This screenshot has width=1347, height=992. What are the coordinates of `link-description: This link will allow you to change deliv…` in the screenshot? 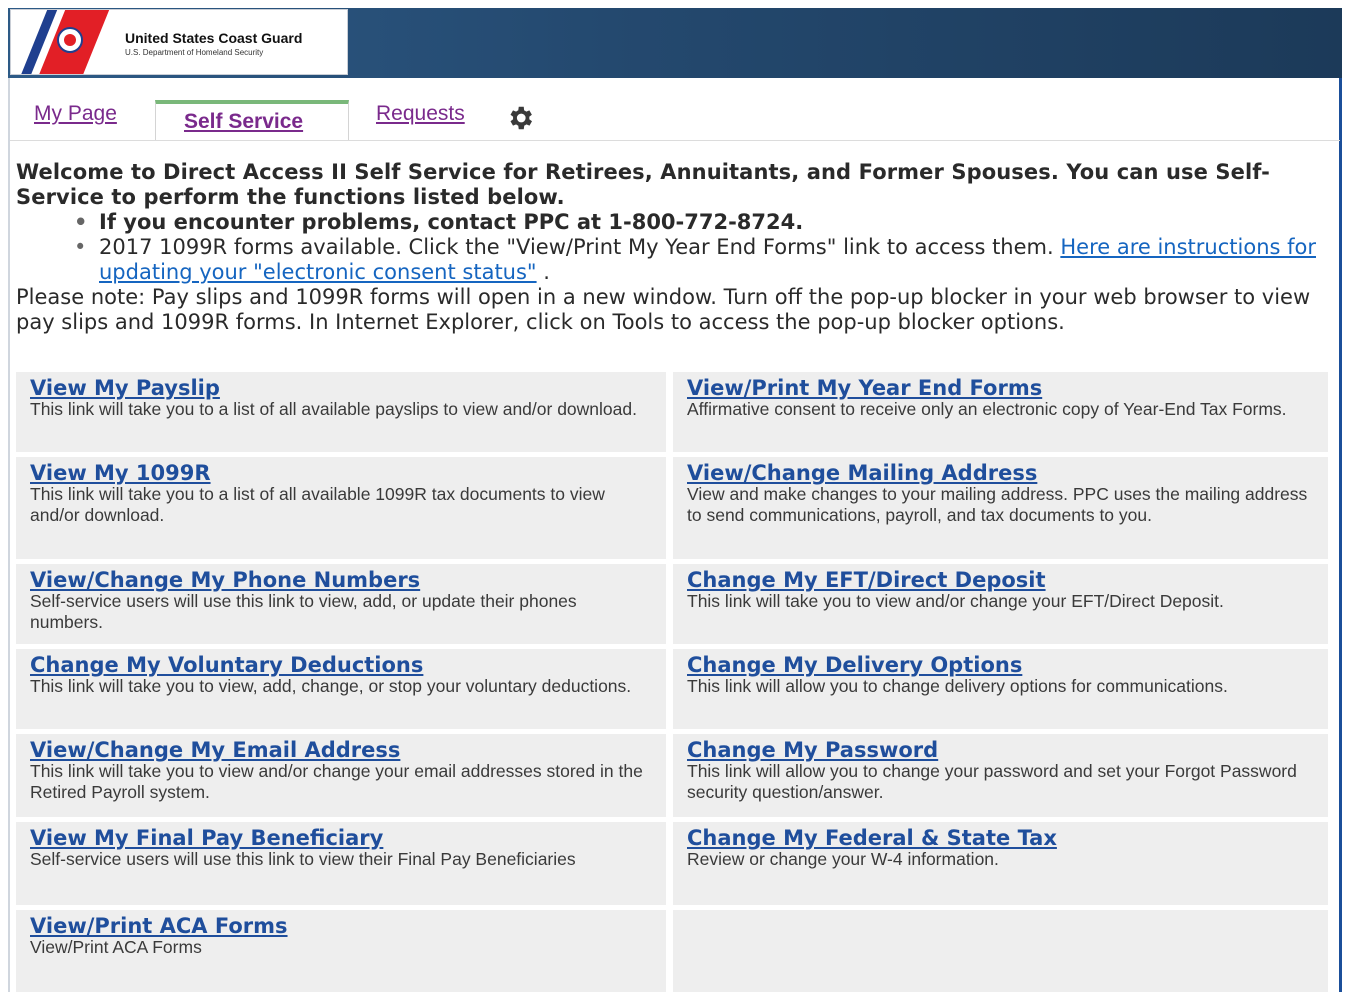 It's located at (957, 686).